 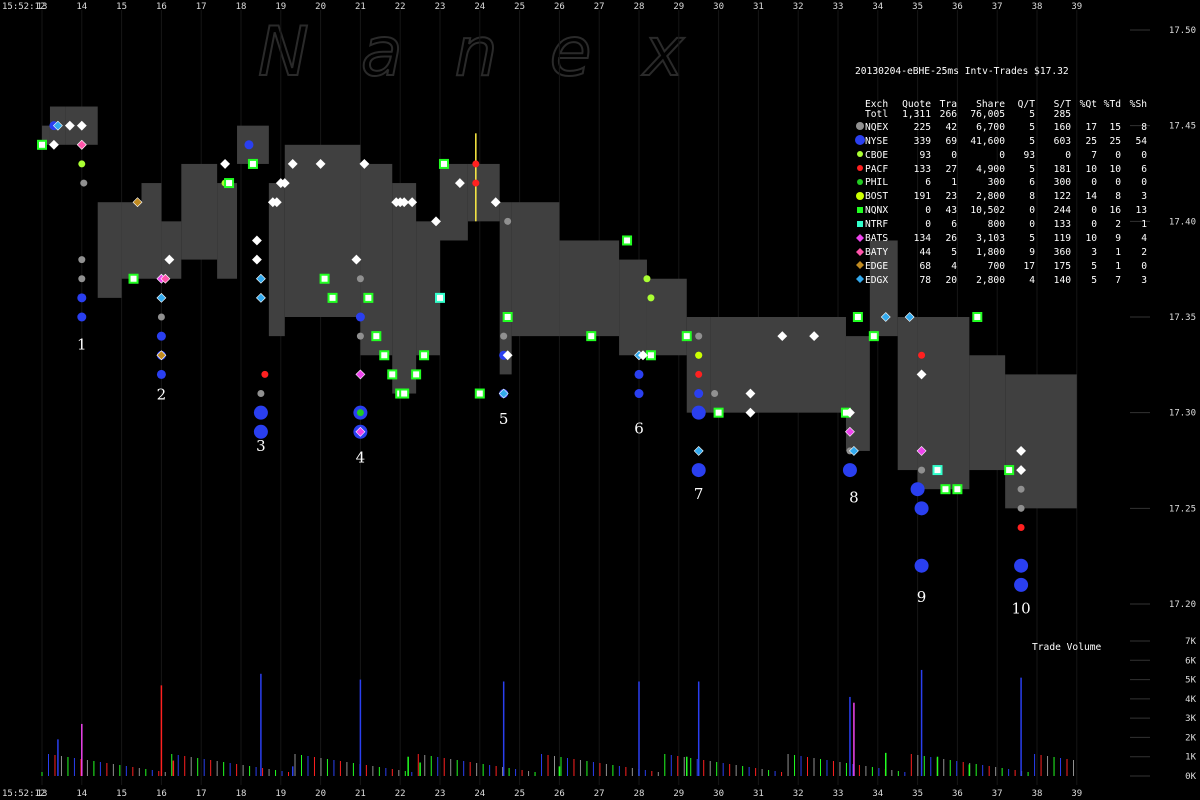 I want to click on stats-cell: 23, so click(x=951, y=197).